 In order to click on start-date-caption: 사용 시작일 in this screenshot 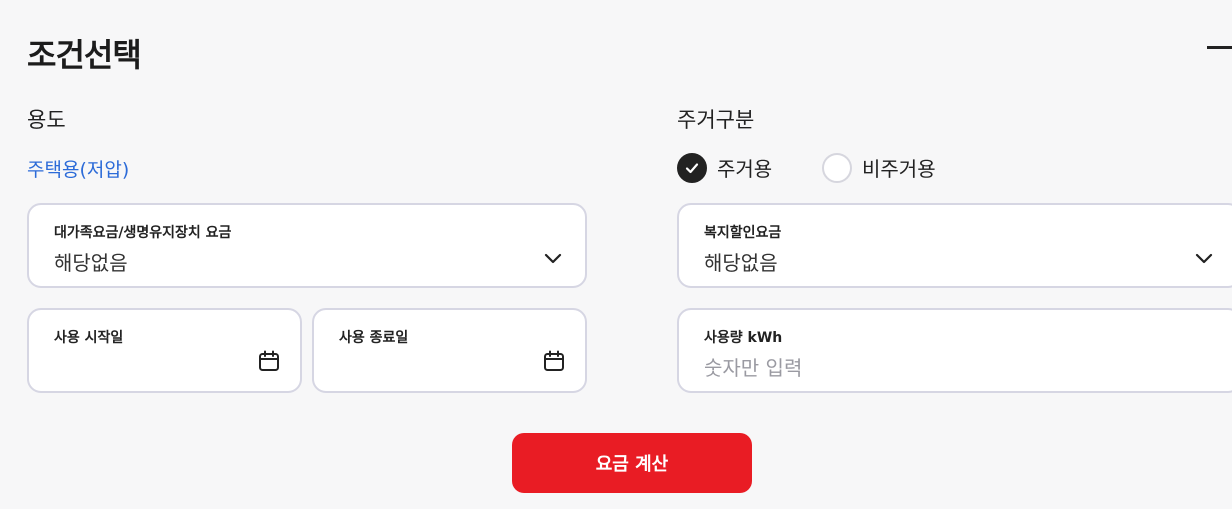, I will do `click(89, 338)`.